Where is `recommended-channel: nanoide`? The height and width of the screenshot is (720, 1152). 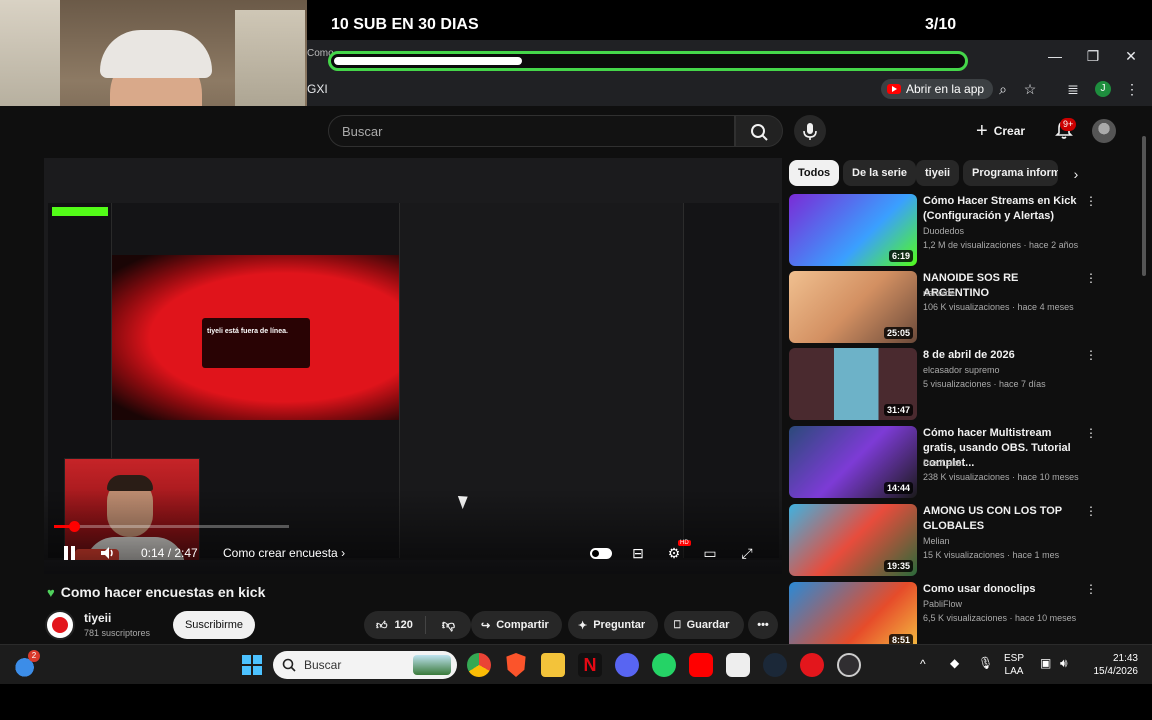 recommended-channel: nanoide is located at coordinates (939, 293).